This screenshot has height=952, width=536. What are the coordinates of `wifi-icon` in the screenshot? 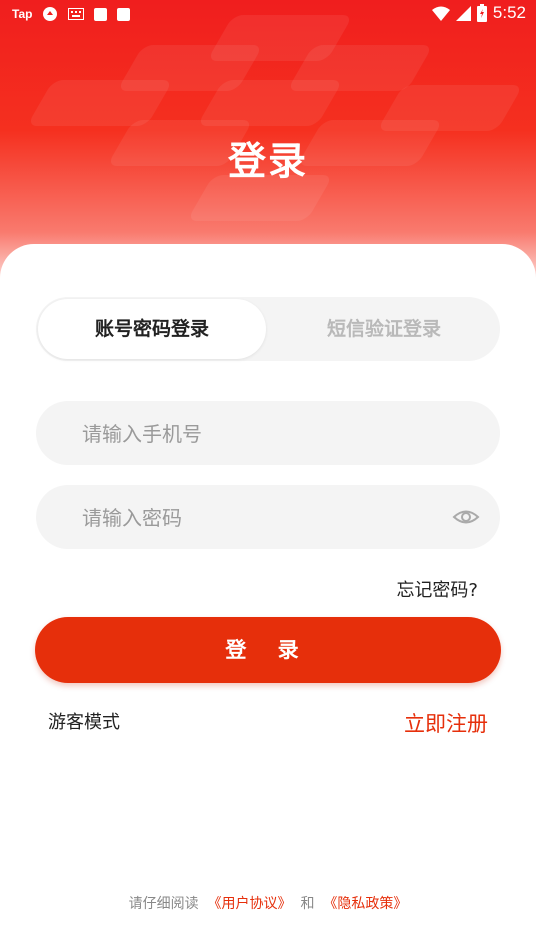 It's located at (440, 13).